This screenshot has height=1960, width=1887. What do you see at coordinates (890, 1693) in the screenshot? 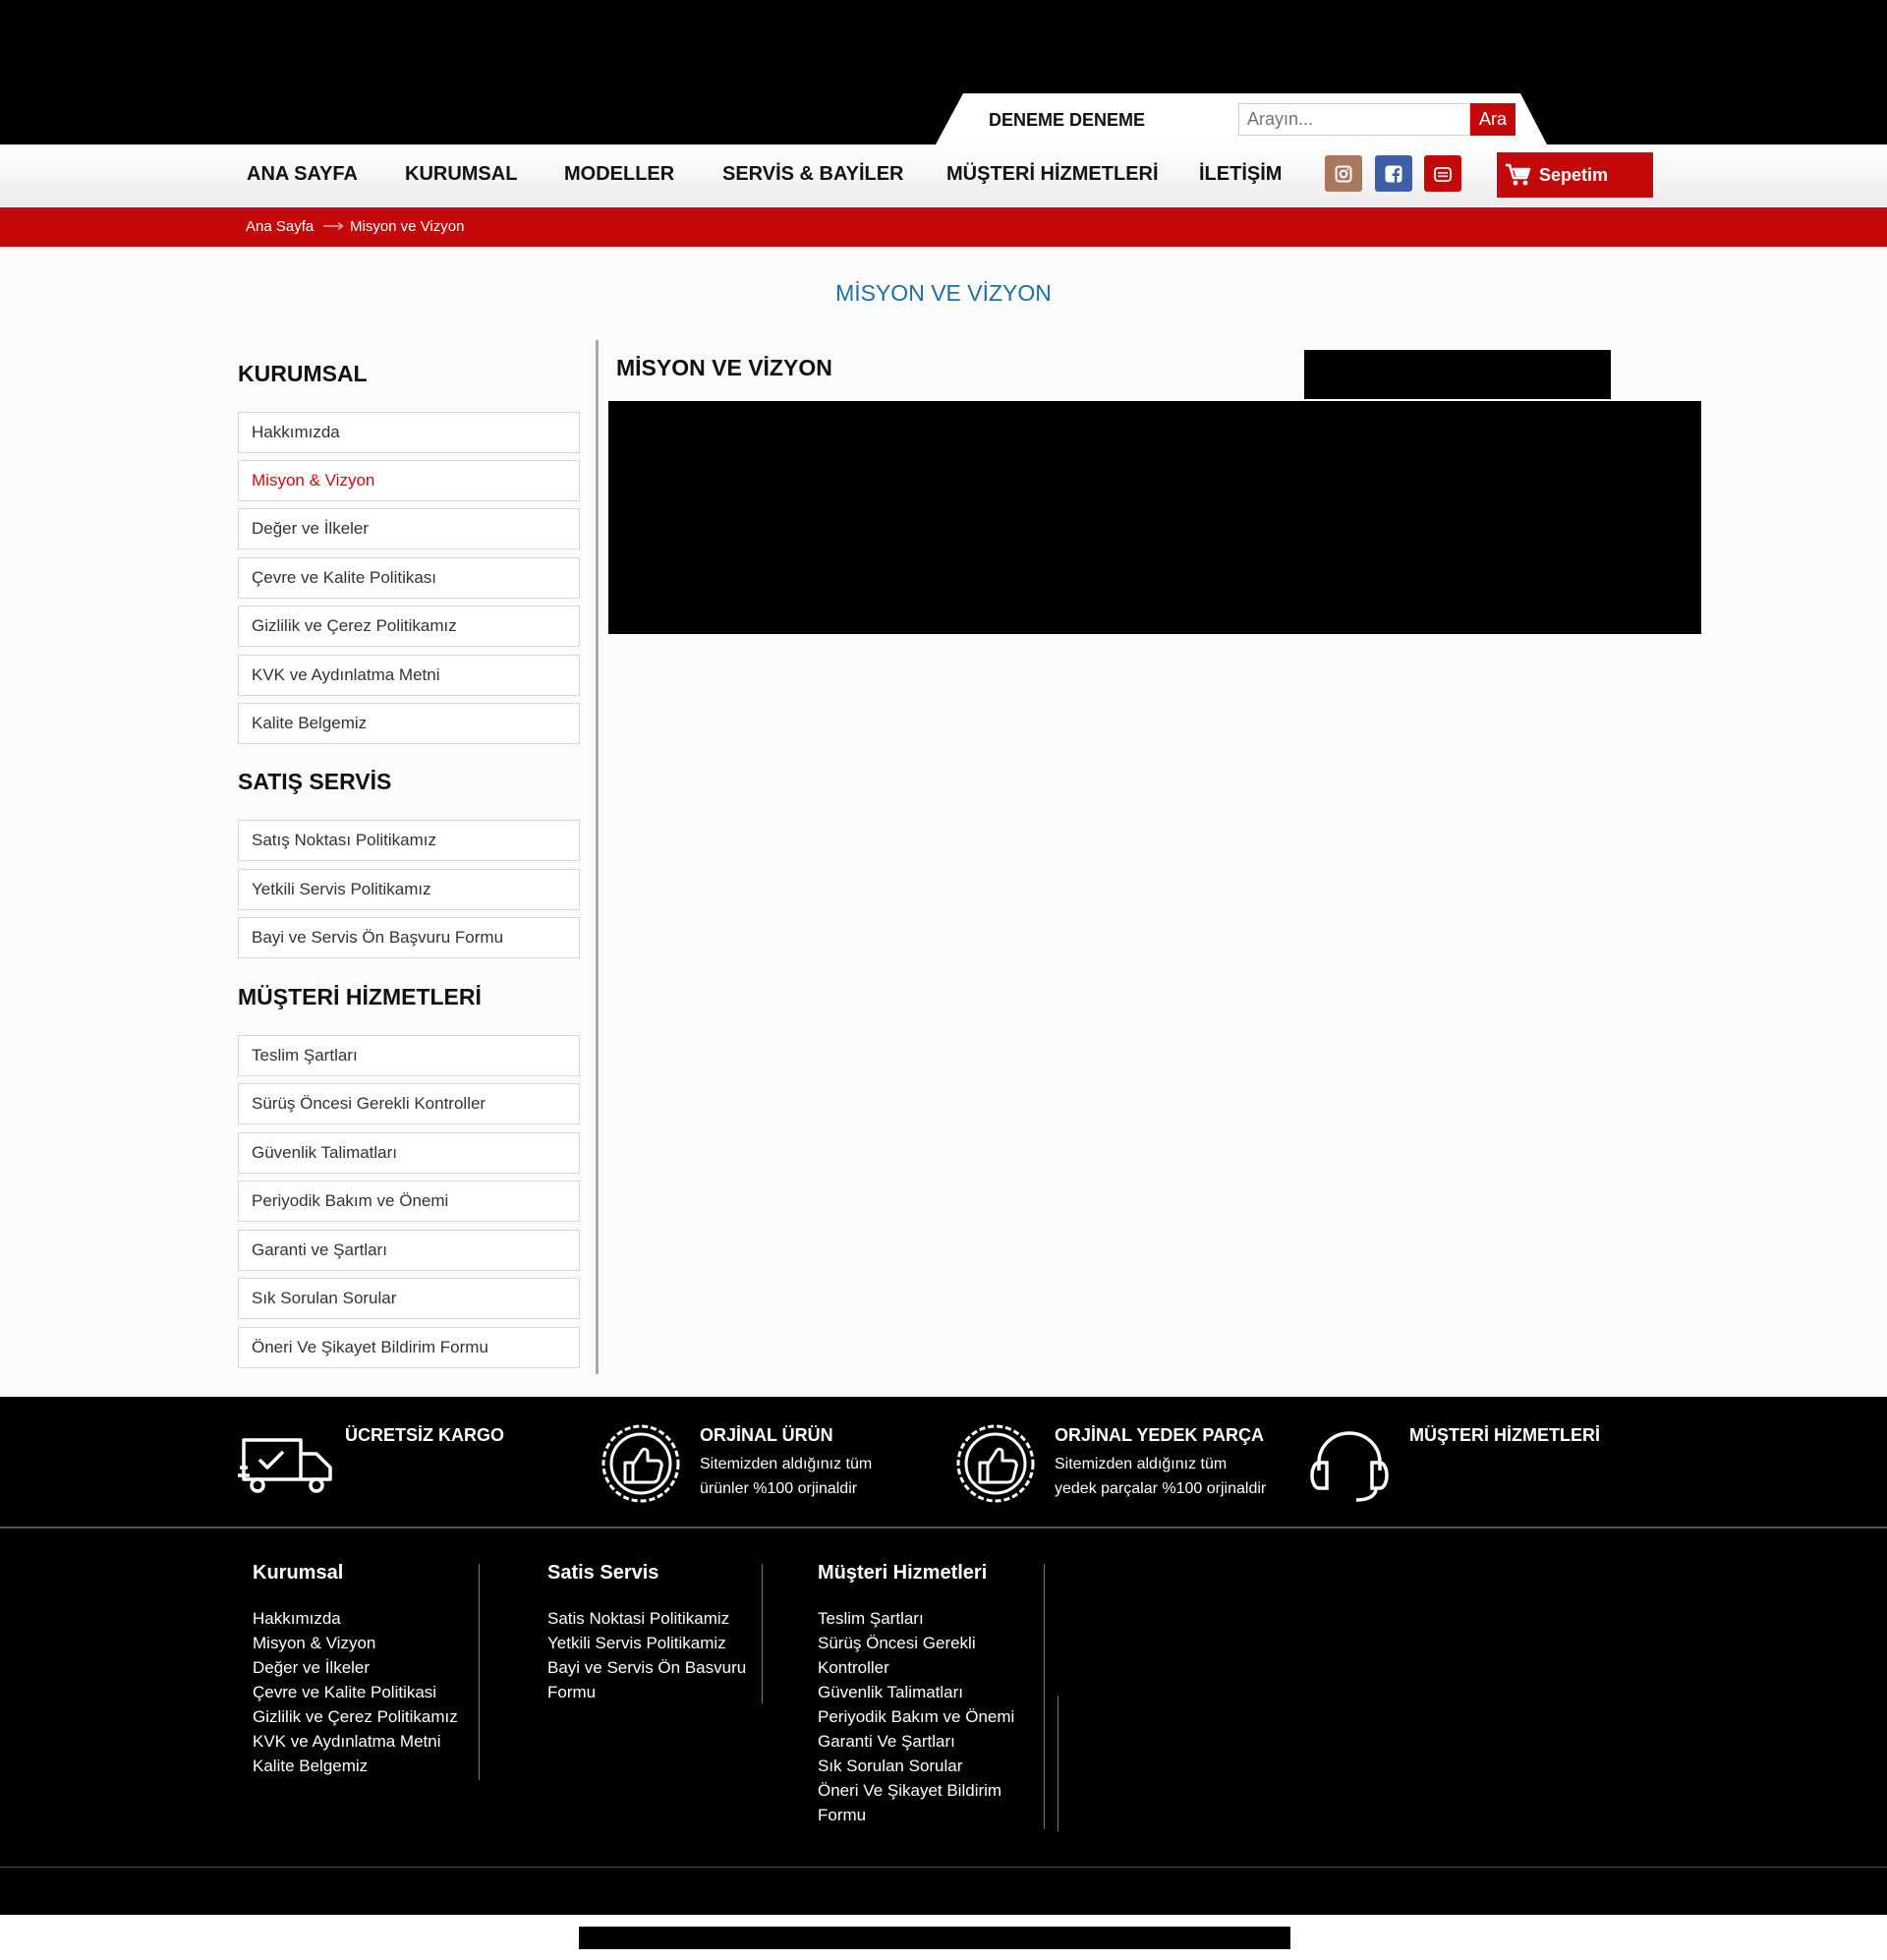
I see `footer-link: Güvenlik Talimatları` at bounding box center [890, 1693].